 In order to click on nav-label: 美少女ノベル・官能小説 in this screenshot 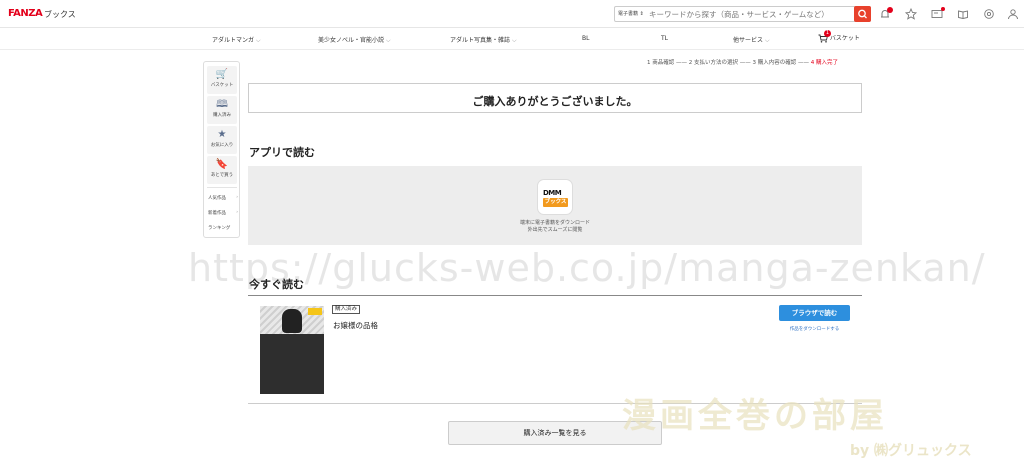, I will do `click(351, 40)`.